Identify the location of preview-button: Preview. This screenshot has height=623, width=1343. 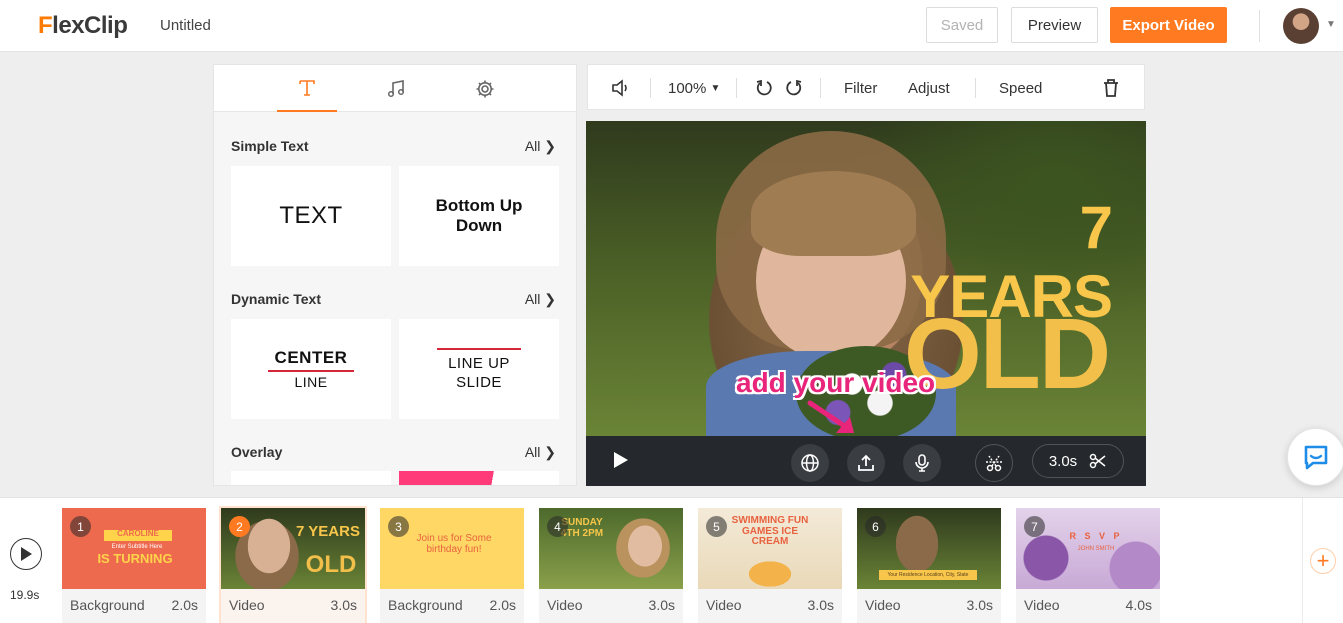
(1054, 25).